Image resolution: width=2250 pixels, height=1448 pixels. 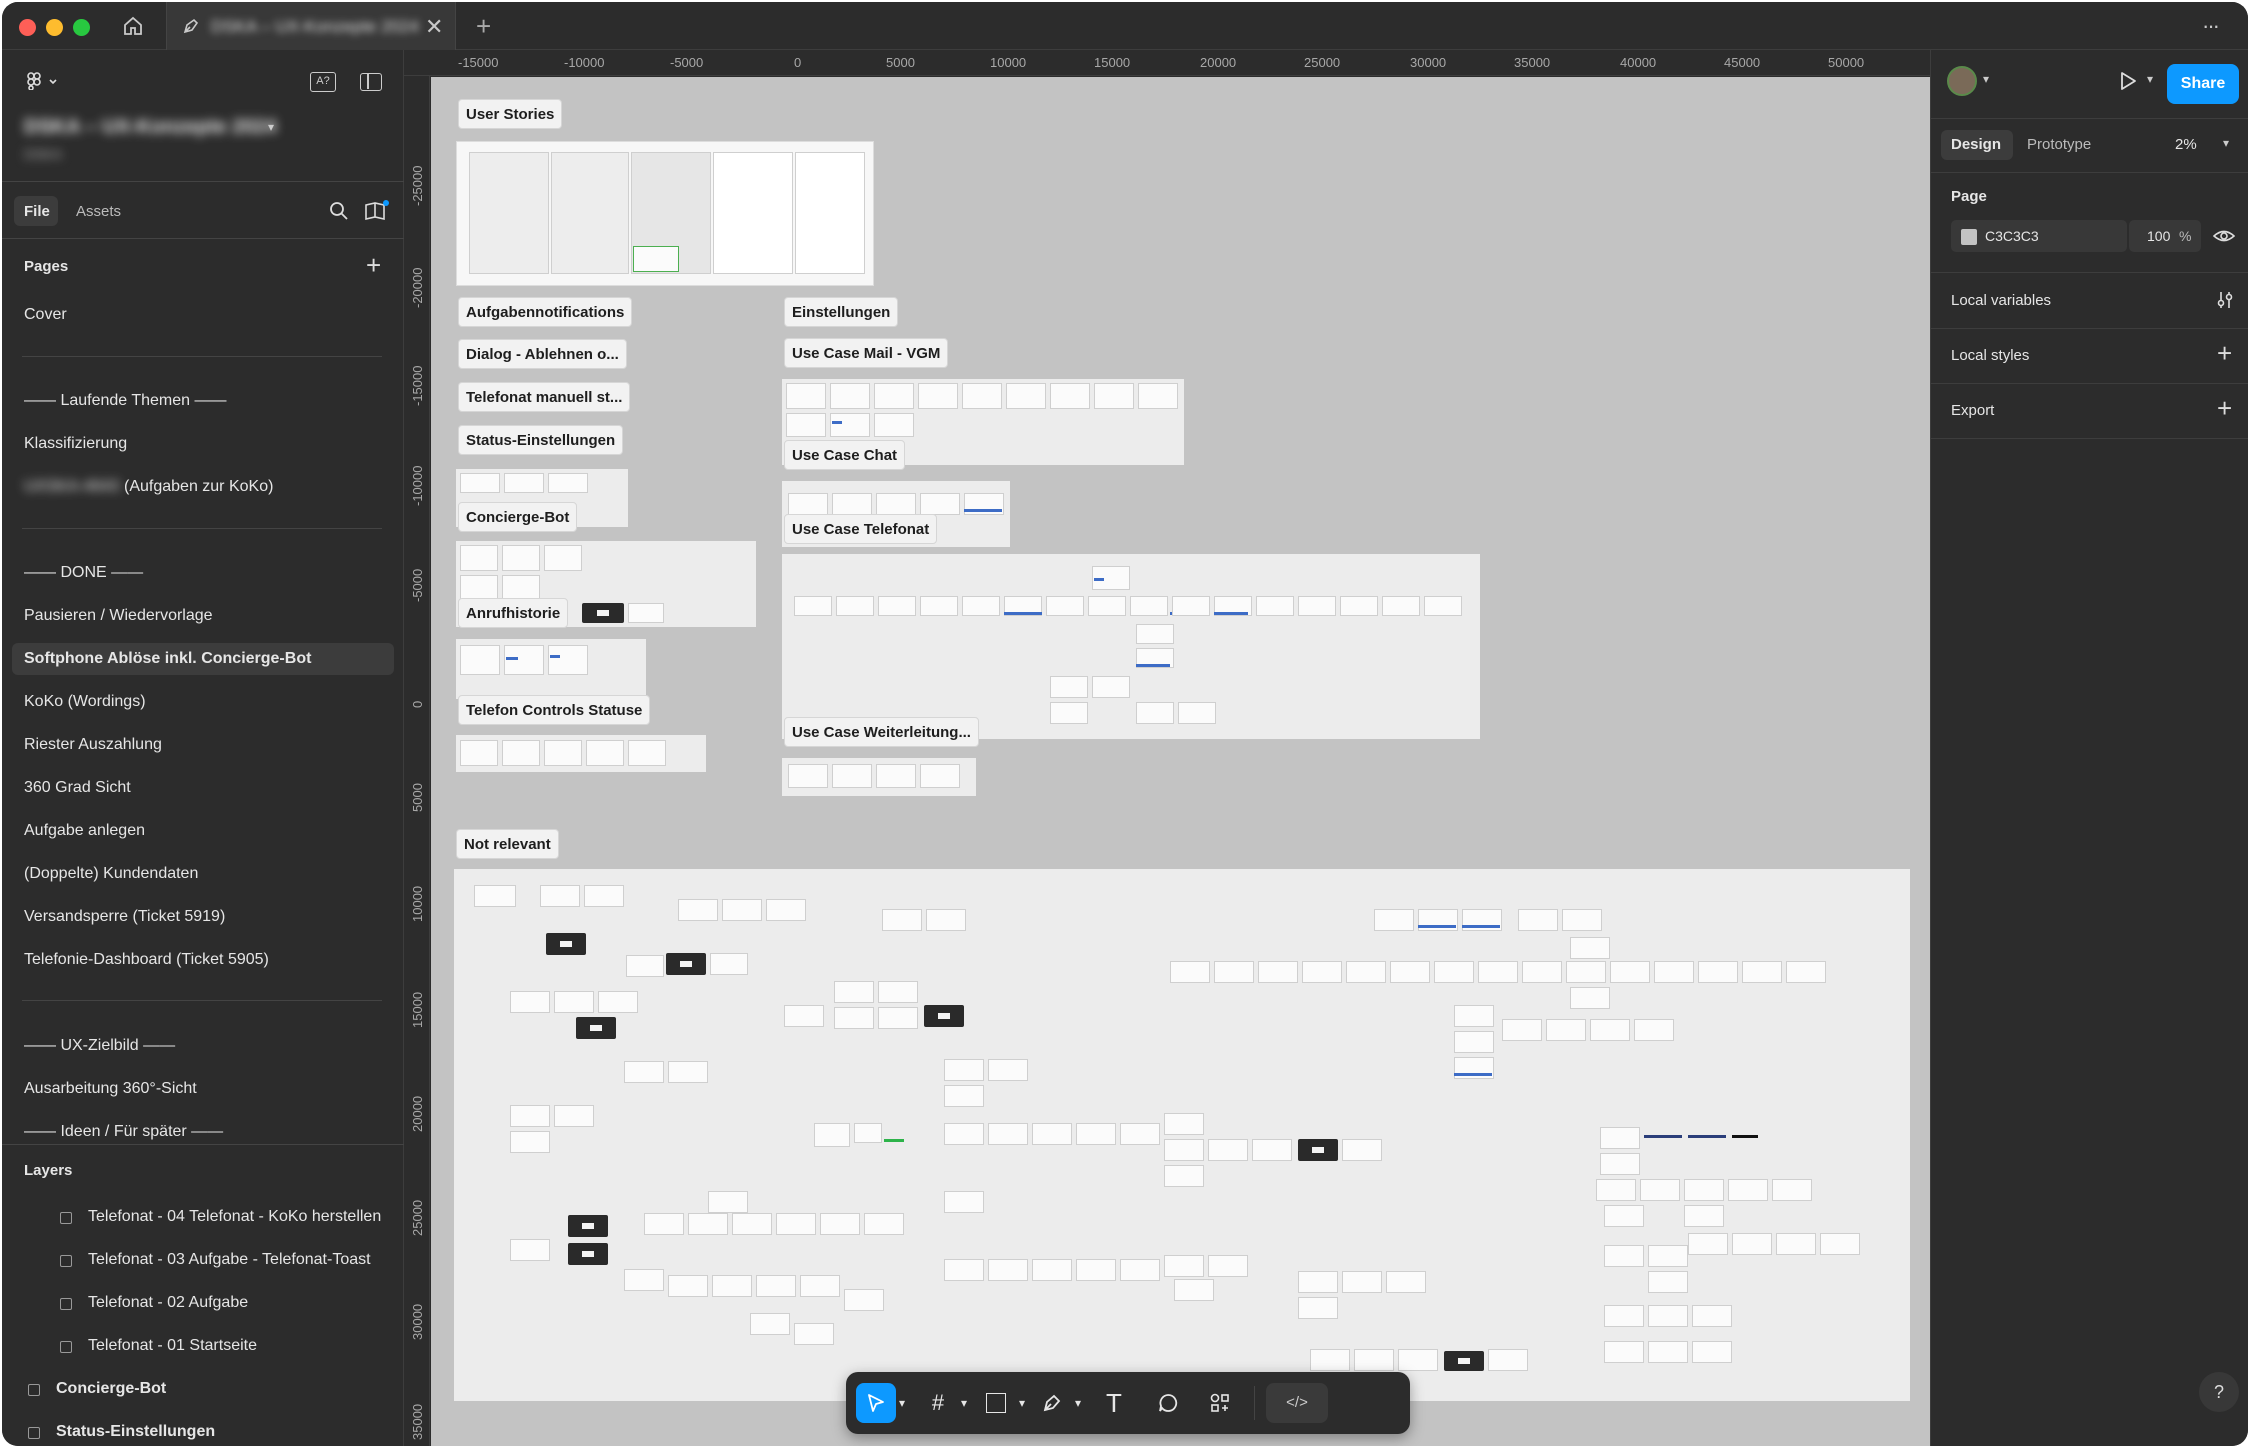 I want to click on present-icon, so click(x=2128, y=83).